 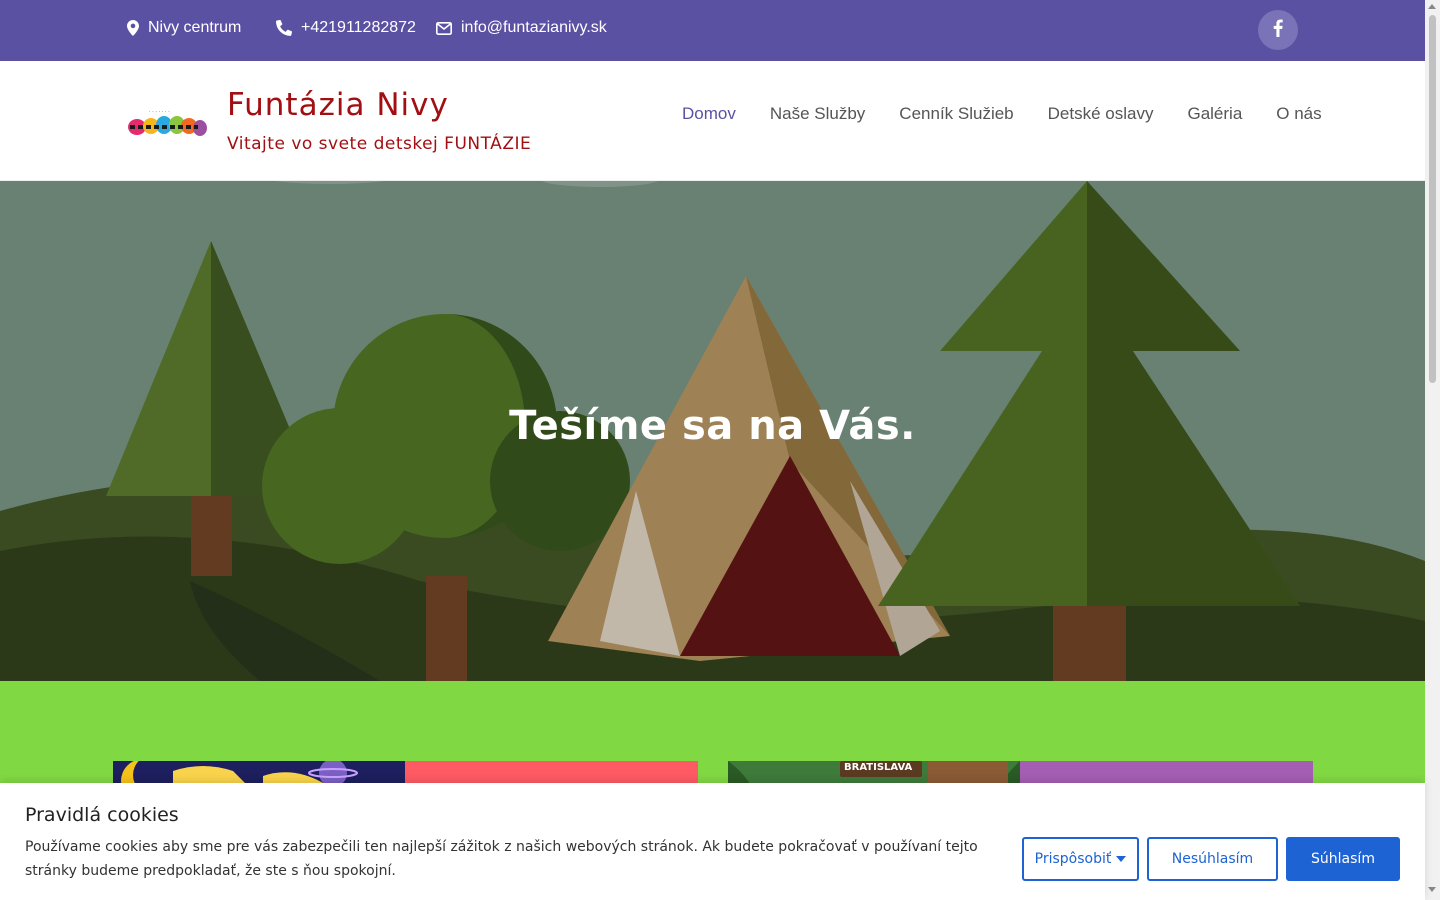 I want to click on site-tagline: Vitajte vo svete detskej FUNTÁZIE, so click(x=379, y=144).